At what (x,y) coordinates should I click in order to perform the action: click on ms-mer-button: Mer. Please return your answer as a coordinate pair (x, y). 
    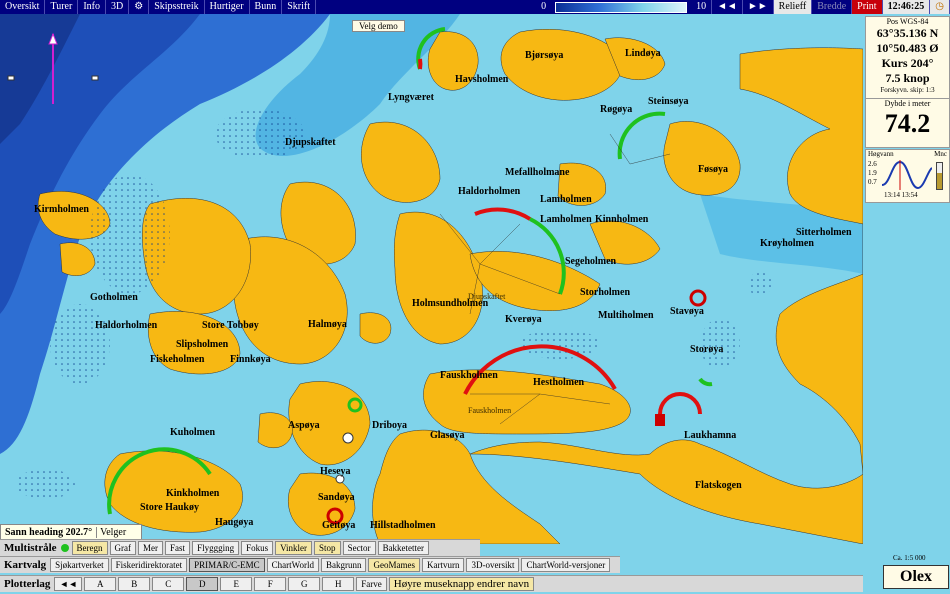
    Looking at the image, I should click on (151, 548).